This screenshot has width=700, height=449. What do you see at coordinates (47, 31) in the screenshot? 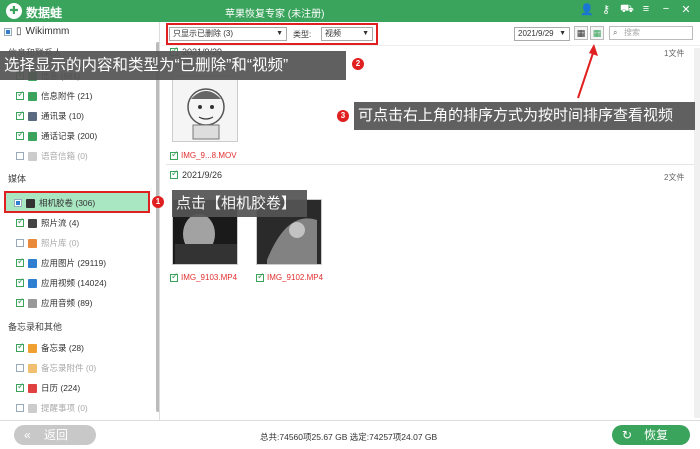
I see `device-name: Wikimmm` at bounding box center [47, 31].